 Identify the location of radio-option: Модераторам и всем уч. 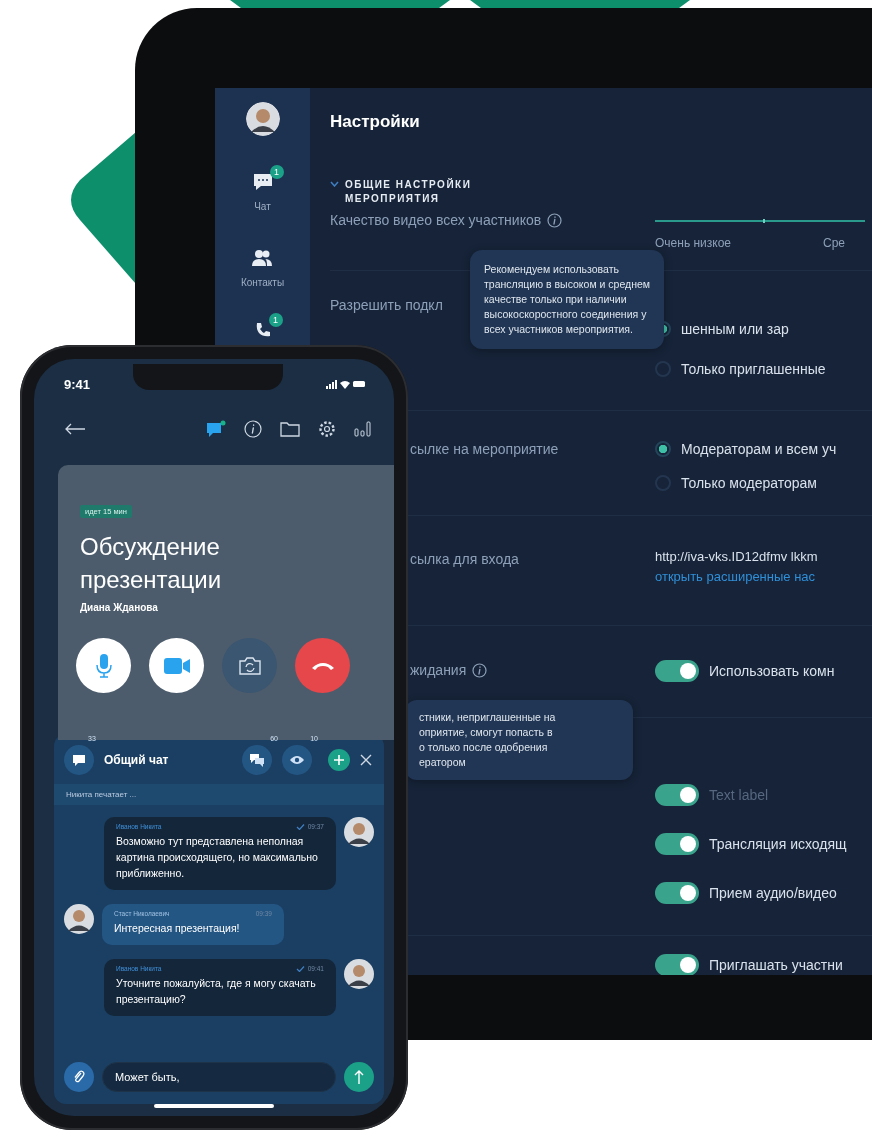
(763, 449).